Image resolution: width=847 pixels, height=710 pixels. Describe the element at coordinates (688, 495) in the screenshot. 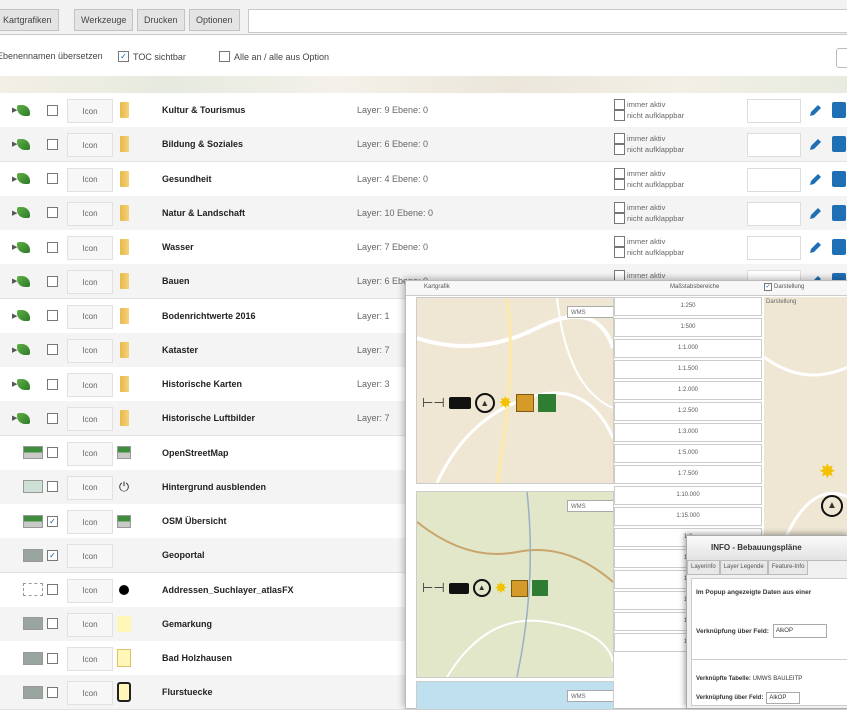

I see `scale-cell: 1:10.000` at that location.